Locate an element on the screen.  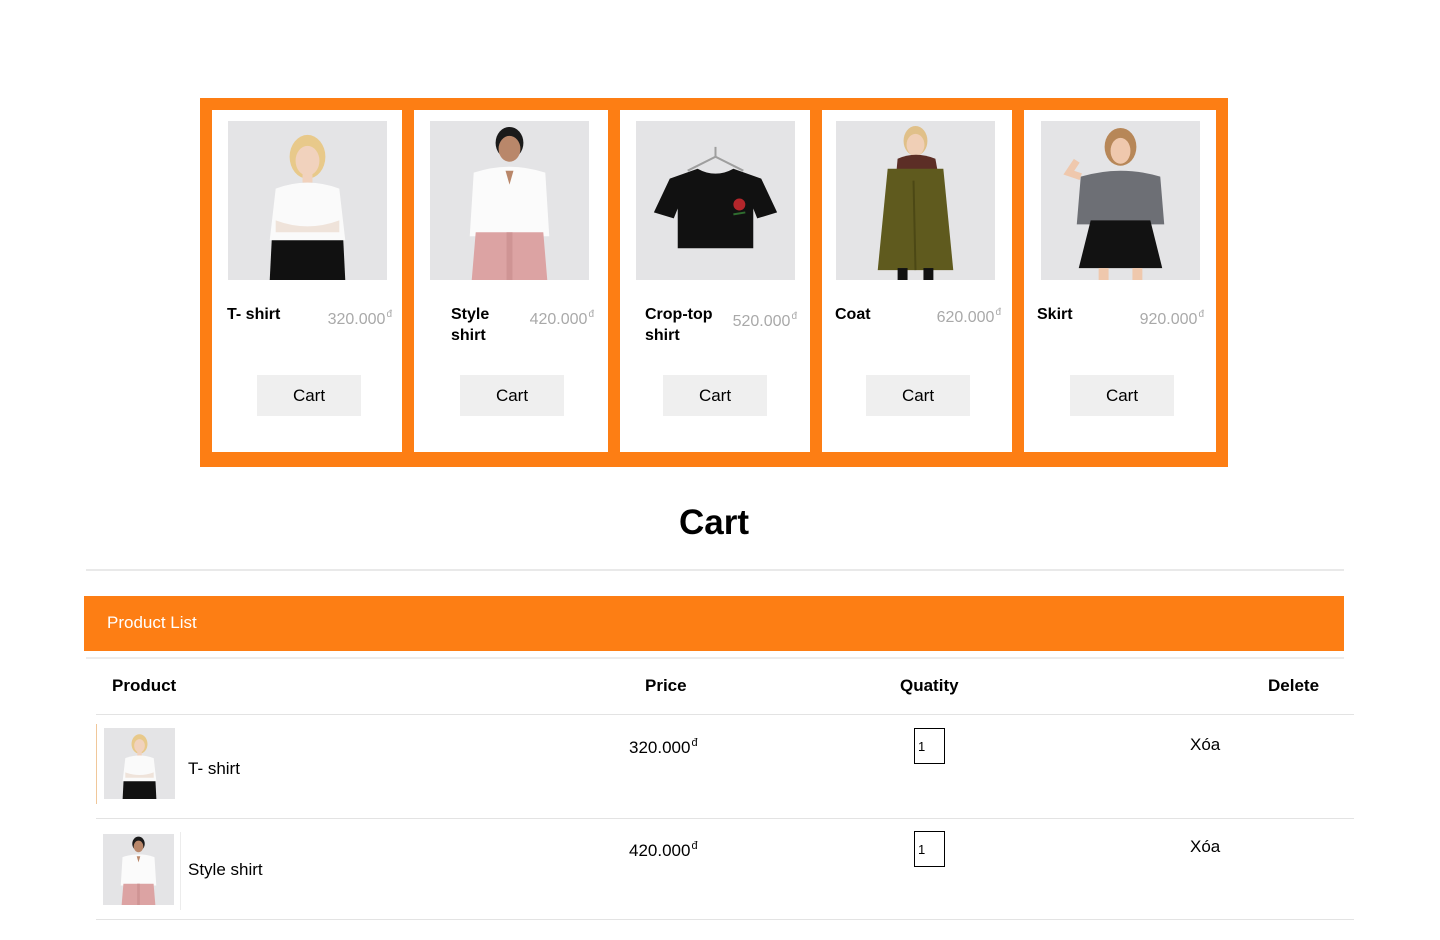
product-name: Coat is located at coordinates (853, 314).